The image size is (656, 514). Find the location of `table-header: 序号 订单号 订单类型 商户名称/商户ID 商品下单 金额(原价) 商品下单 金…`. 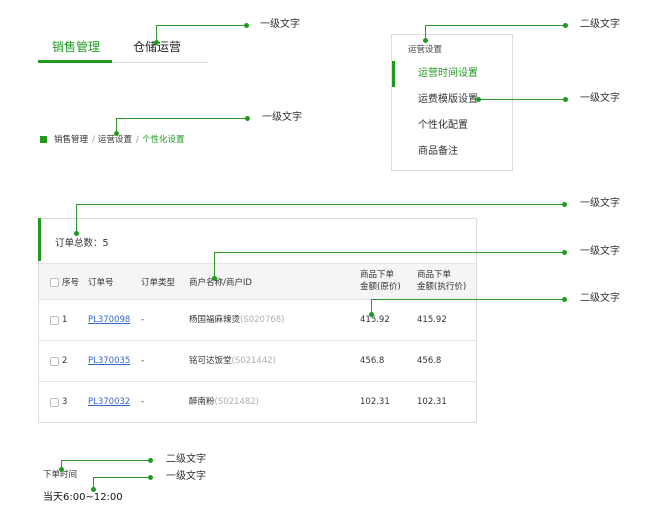

table-header: 序号 订单号 订单类型 商户名称/商户ID 商品下单 金额(原价) 商品下单 金… is located at coordinates (257, 281).